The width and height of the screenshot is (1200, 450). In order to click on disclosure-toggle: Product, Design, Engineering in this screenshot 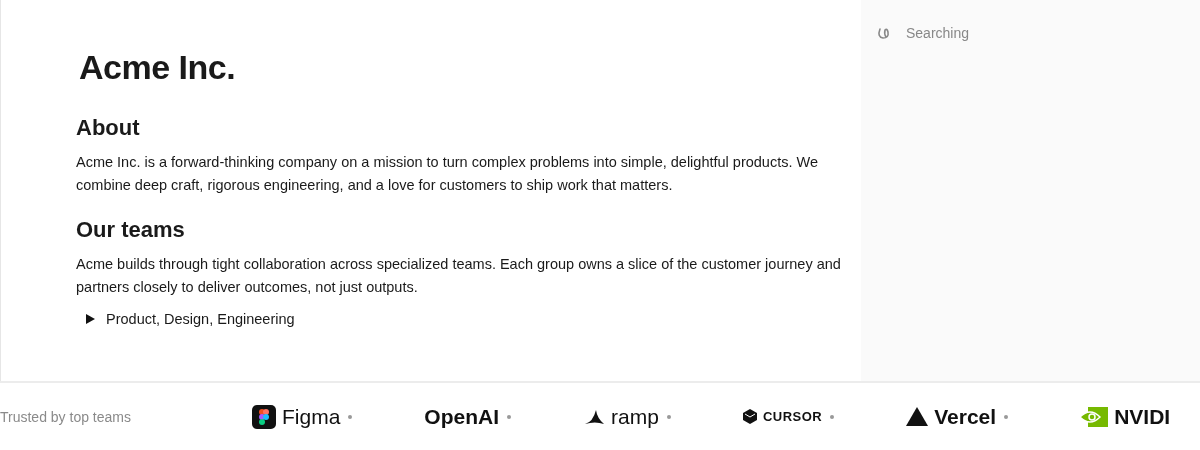, I will do `click(190, 319)`.